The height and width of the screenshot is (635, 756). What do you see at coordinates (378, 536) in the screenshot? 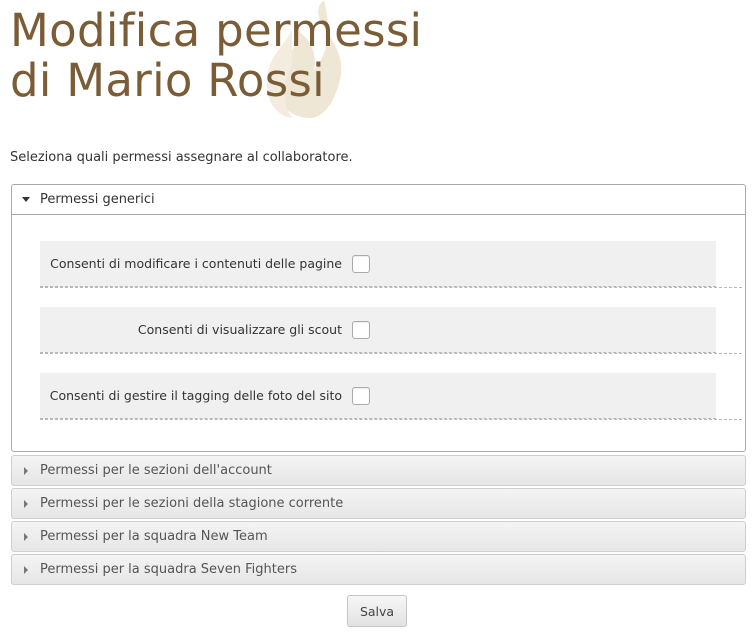
I see `panel-team-new-team: Permessi per la squadra New Team` at bounding box center [378, 536].